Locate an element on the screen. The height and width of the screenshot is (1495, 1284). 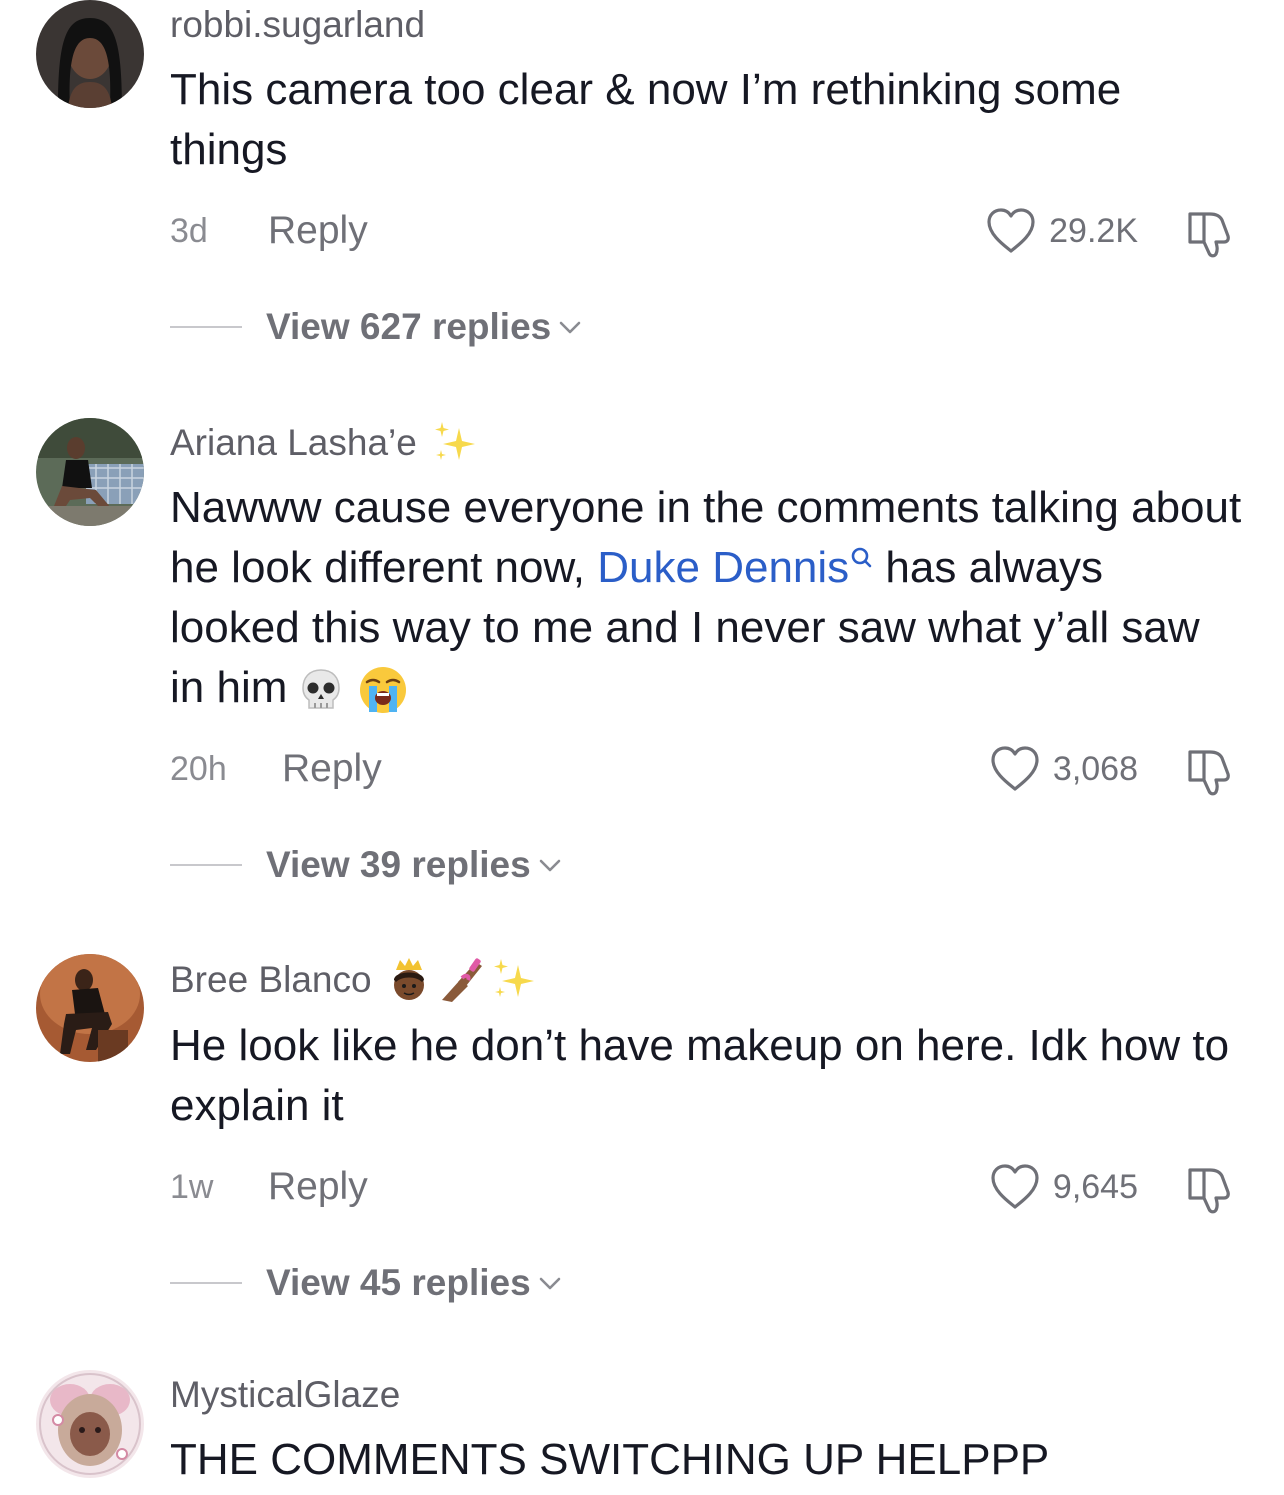
timestamp: 3d is located at coordinates (189, 231).